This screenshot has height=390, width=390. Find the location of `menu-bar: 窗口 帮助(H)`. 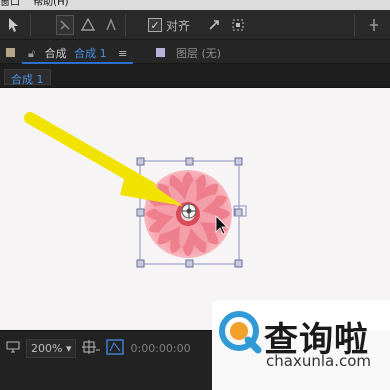

menu-bar: 窗口 帮助(H) is located at coordinates (195, 5).